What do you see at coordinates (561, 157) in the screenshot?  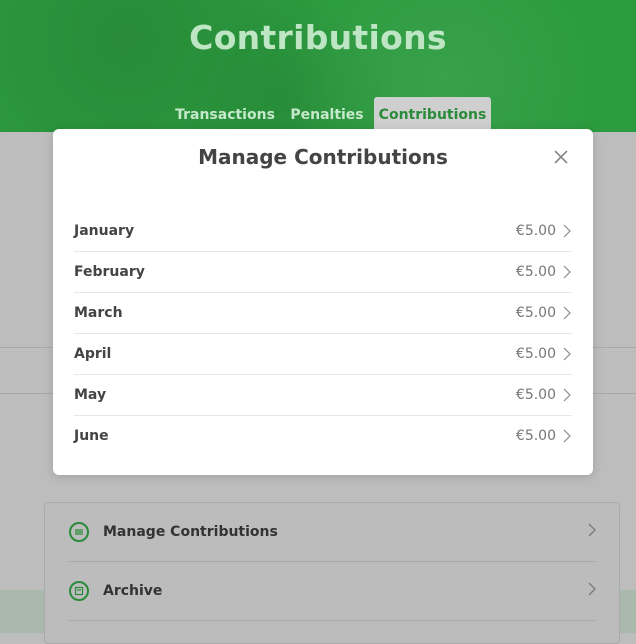 I see `close-icon` at bounding box center [561, 157].